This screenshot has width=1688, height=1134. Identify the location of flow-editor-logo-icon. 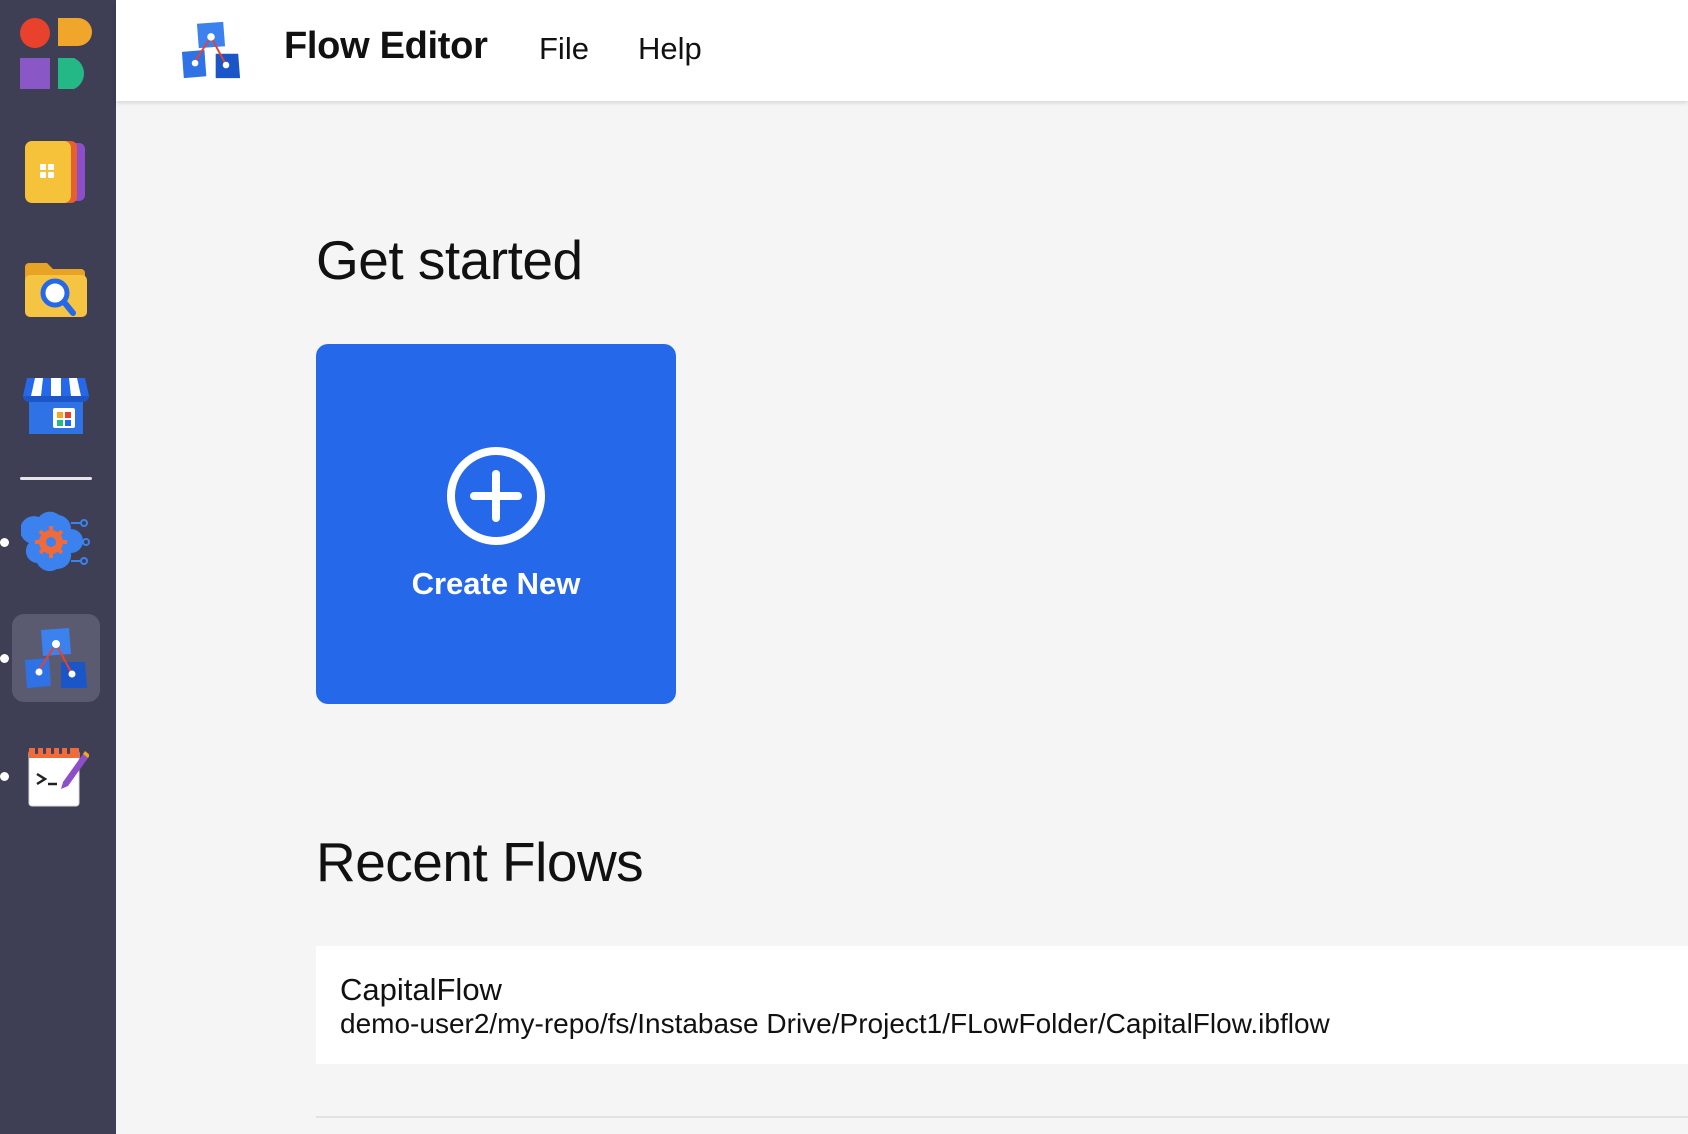
(211, 50).